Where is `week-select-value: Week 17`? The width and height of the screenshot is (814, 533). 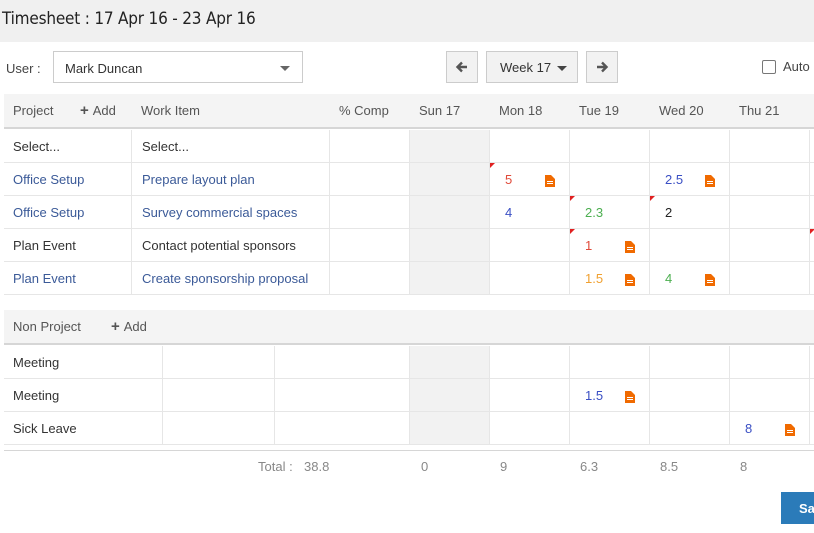
week-select-value: Week 17 is located at coordinates (526, 67).